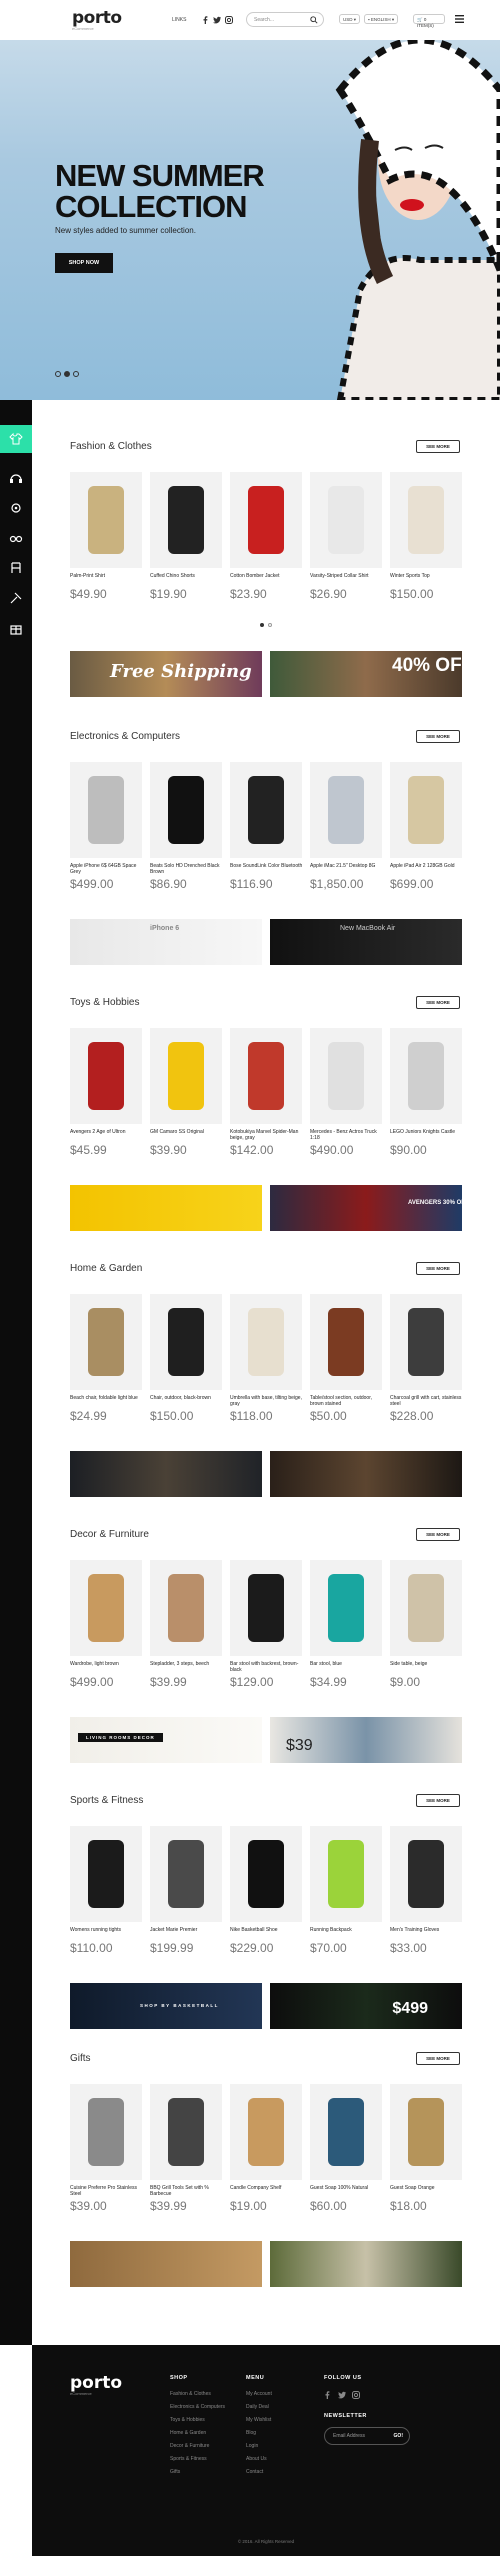 This screenshot has height=2556, width=500. I want to click on footer-menu-link: Contact, so click(275, 2472).